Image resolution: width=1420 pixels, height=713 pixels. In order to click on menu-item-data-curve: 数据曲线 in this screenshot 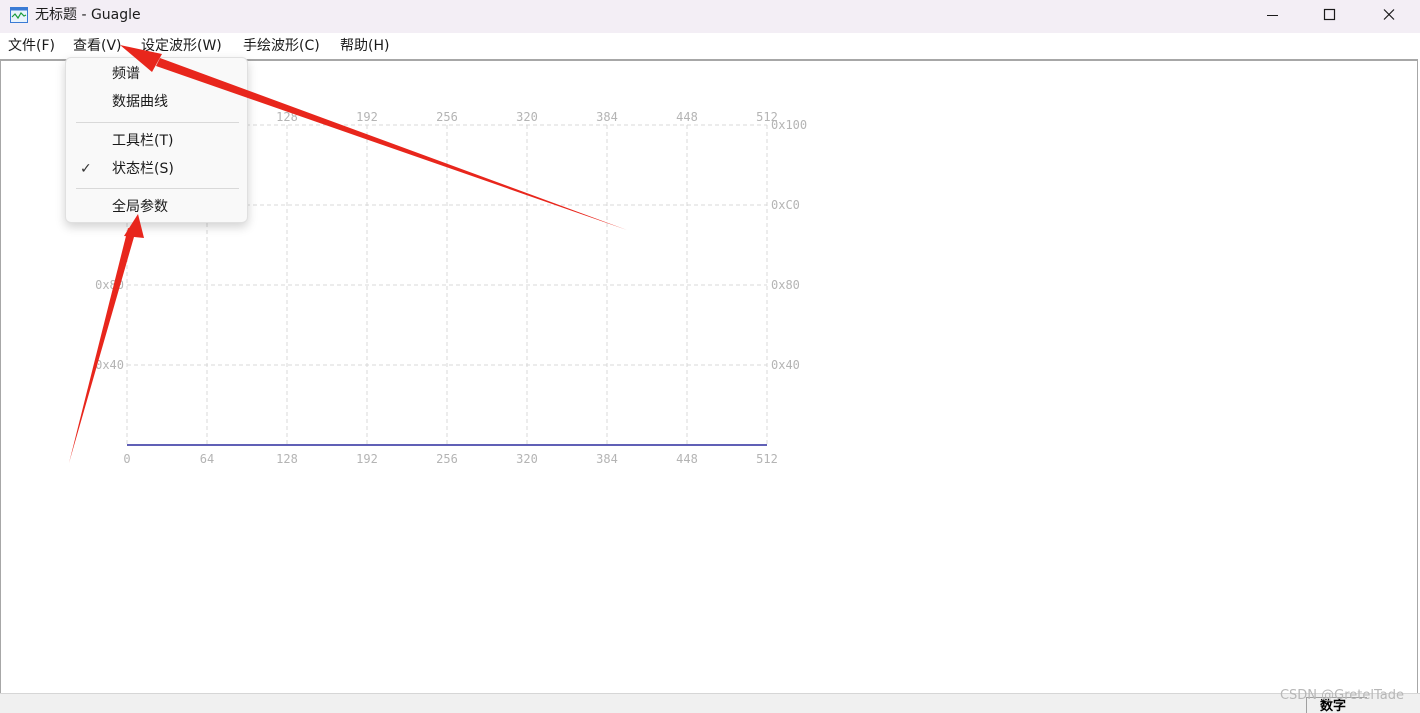, I will do `click(156, 102)`.